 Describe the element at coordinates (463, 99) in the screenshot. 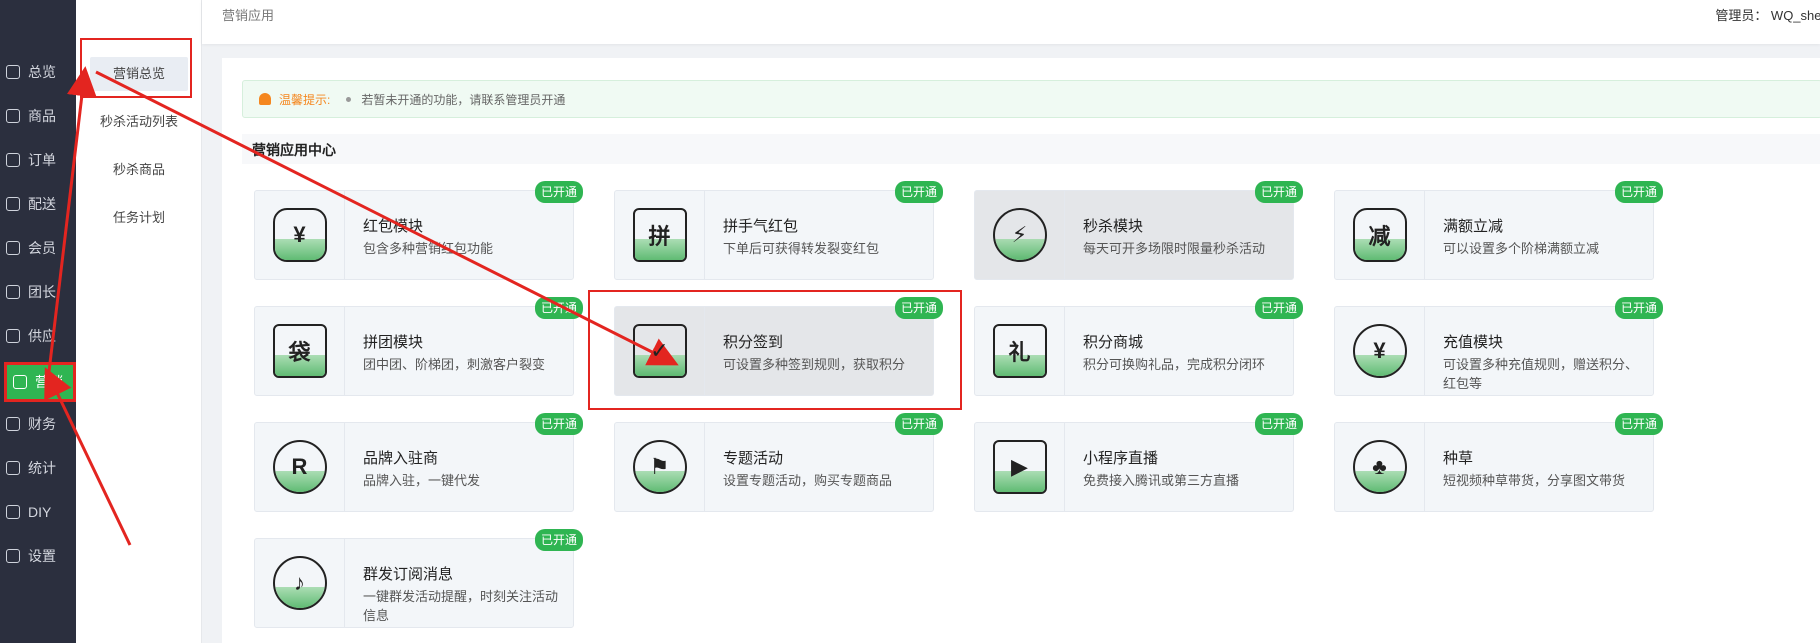

I see `notice-text: 若暂未开通的功能，请联系管理员开通` at that location.